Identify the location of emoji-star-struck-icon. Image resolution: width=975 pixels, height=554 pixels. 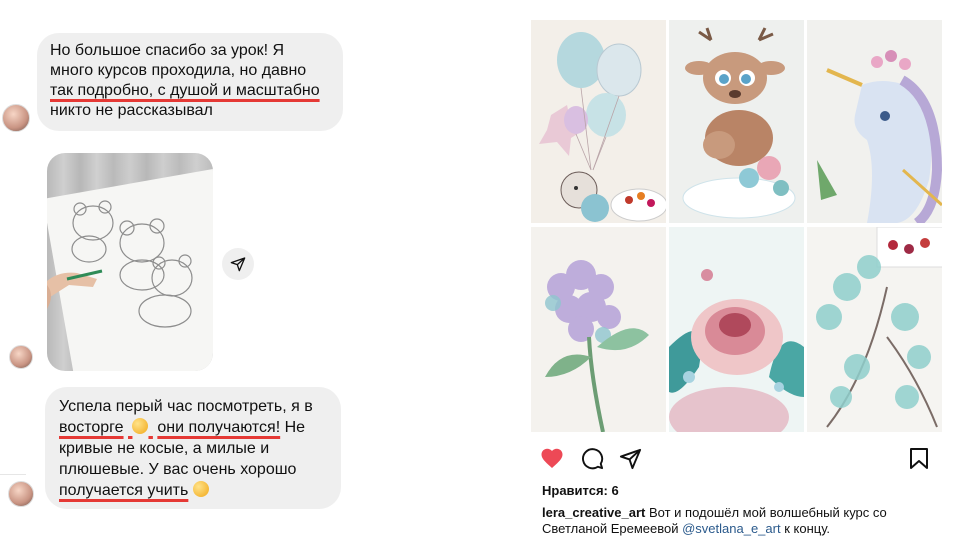
(140, 427).